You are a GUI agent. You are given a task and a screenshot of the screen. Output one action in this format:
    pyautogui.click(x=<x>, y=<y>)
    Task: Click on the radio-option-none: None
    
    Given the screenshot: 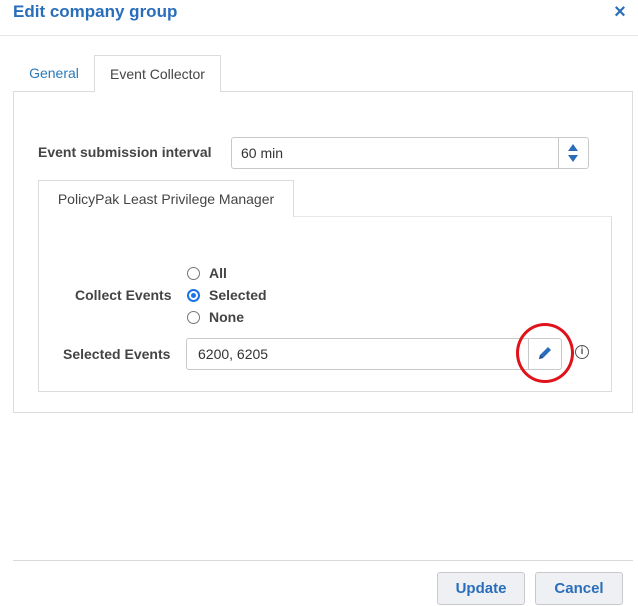 What is the action you would take?
    pyautogui.click(x=215, y=317)
    